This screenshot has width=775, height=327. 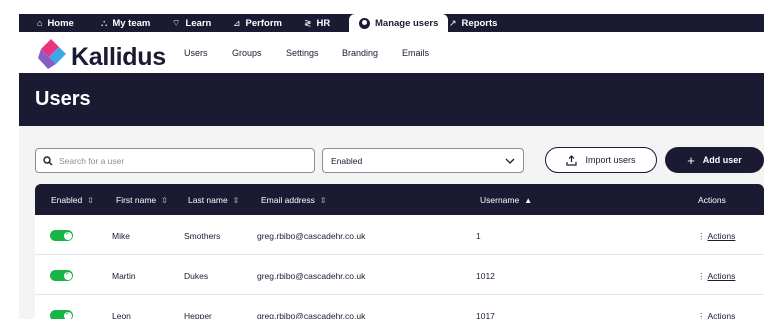 I want to click on chart-icon: ⊿, so click(x=237, y=22).